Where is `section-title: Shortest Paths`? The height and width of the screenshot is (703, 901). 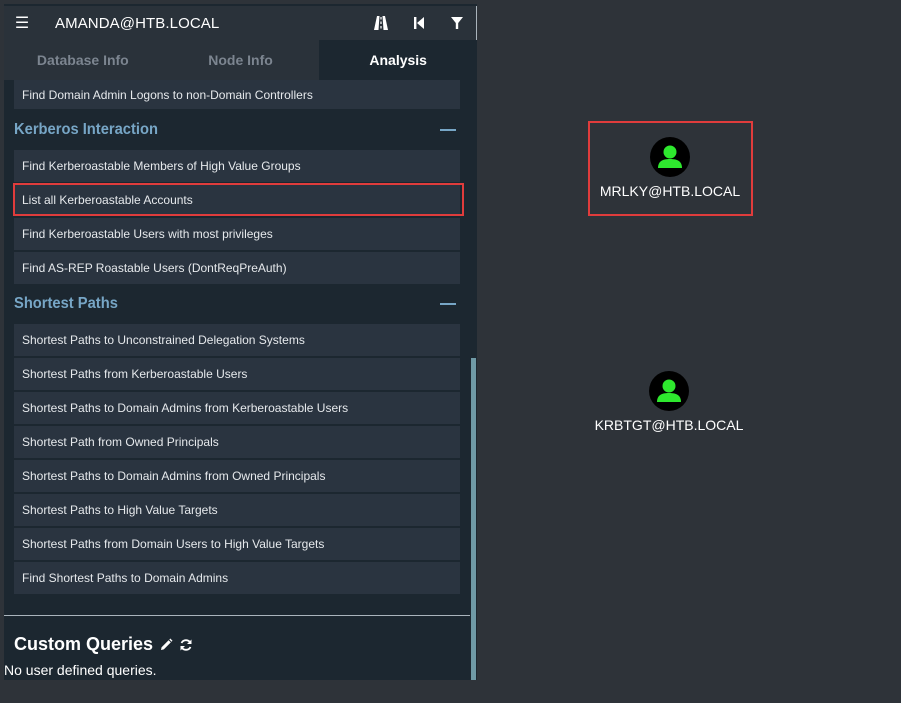 section-title: Shortest Paths is located at coordinates (66, 303).